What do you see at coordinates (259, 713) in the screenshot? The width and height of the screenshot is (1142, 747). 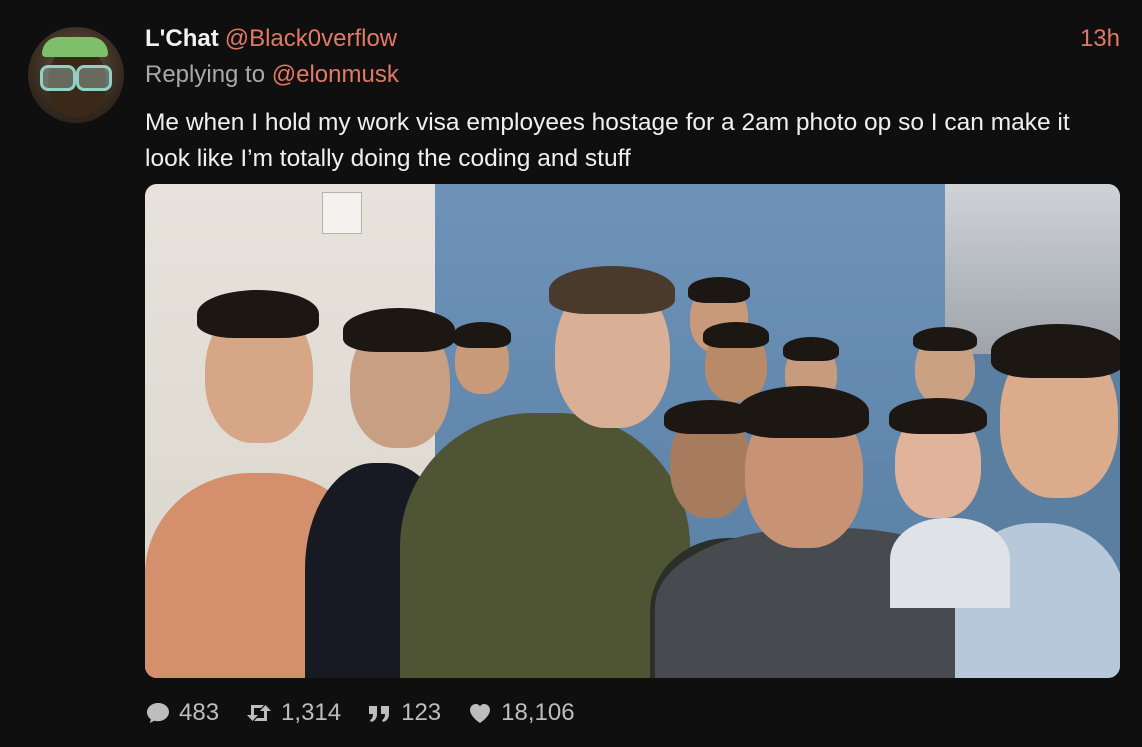 I see `repost-arrows-icon` at bounding box center [259, 713].